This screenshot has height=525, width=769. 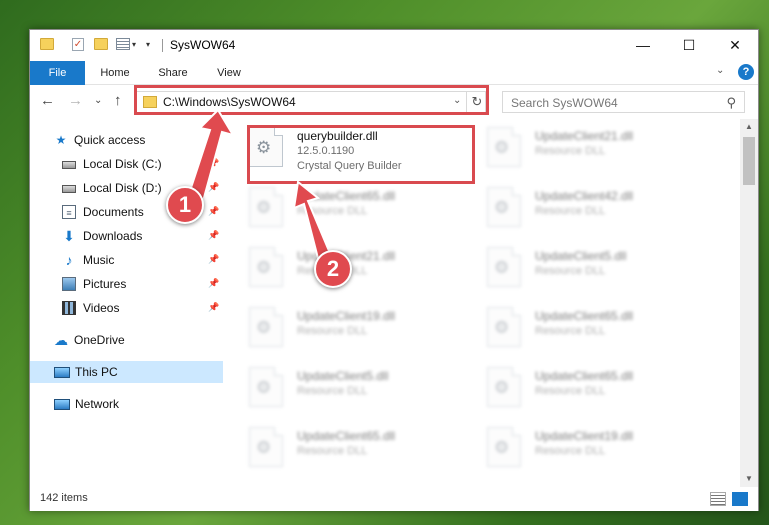 I want to click on sidebar-item-this-pc: This PC, so click(x=126, y=372).